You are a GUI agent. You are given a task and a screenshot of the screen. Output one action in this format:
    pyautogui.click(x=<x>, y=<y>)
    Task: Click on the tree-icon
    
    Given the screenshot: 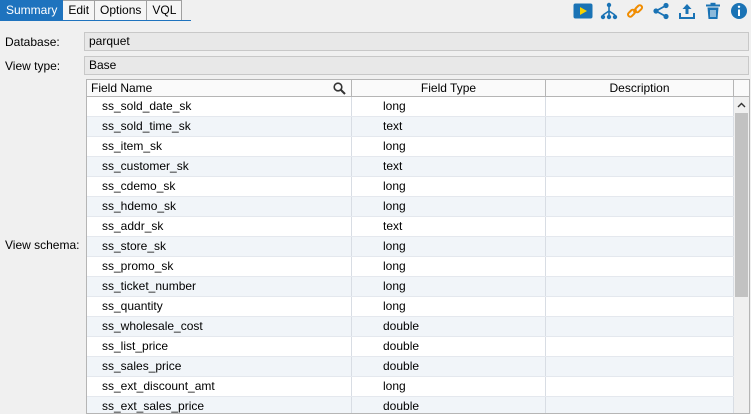 What is the action you would take?
    pyautogui.click(x=609, y=11)
    